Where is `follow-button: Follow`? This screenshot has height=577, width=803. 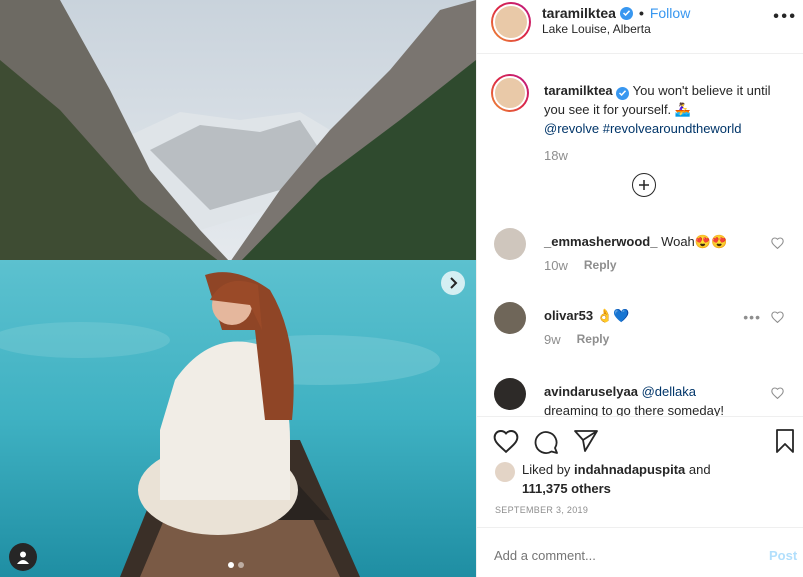 follow-button: Follow is located at coordinates (670, 13).